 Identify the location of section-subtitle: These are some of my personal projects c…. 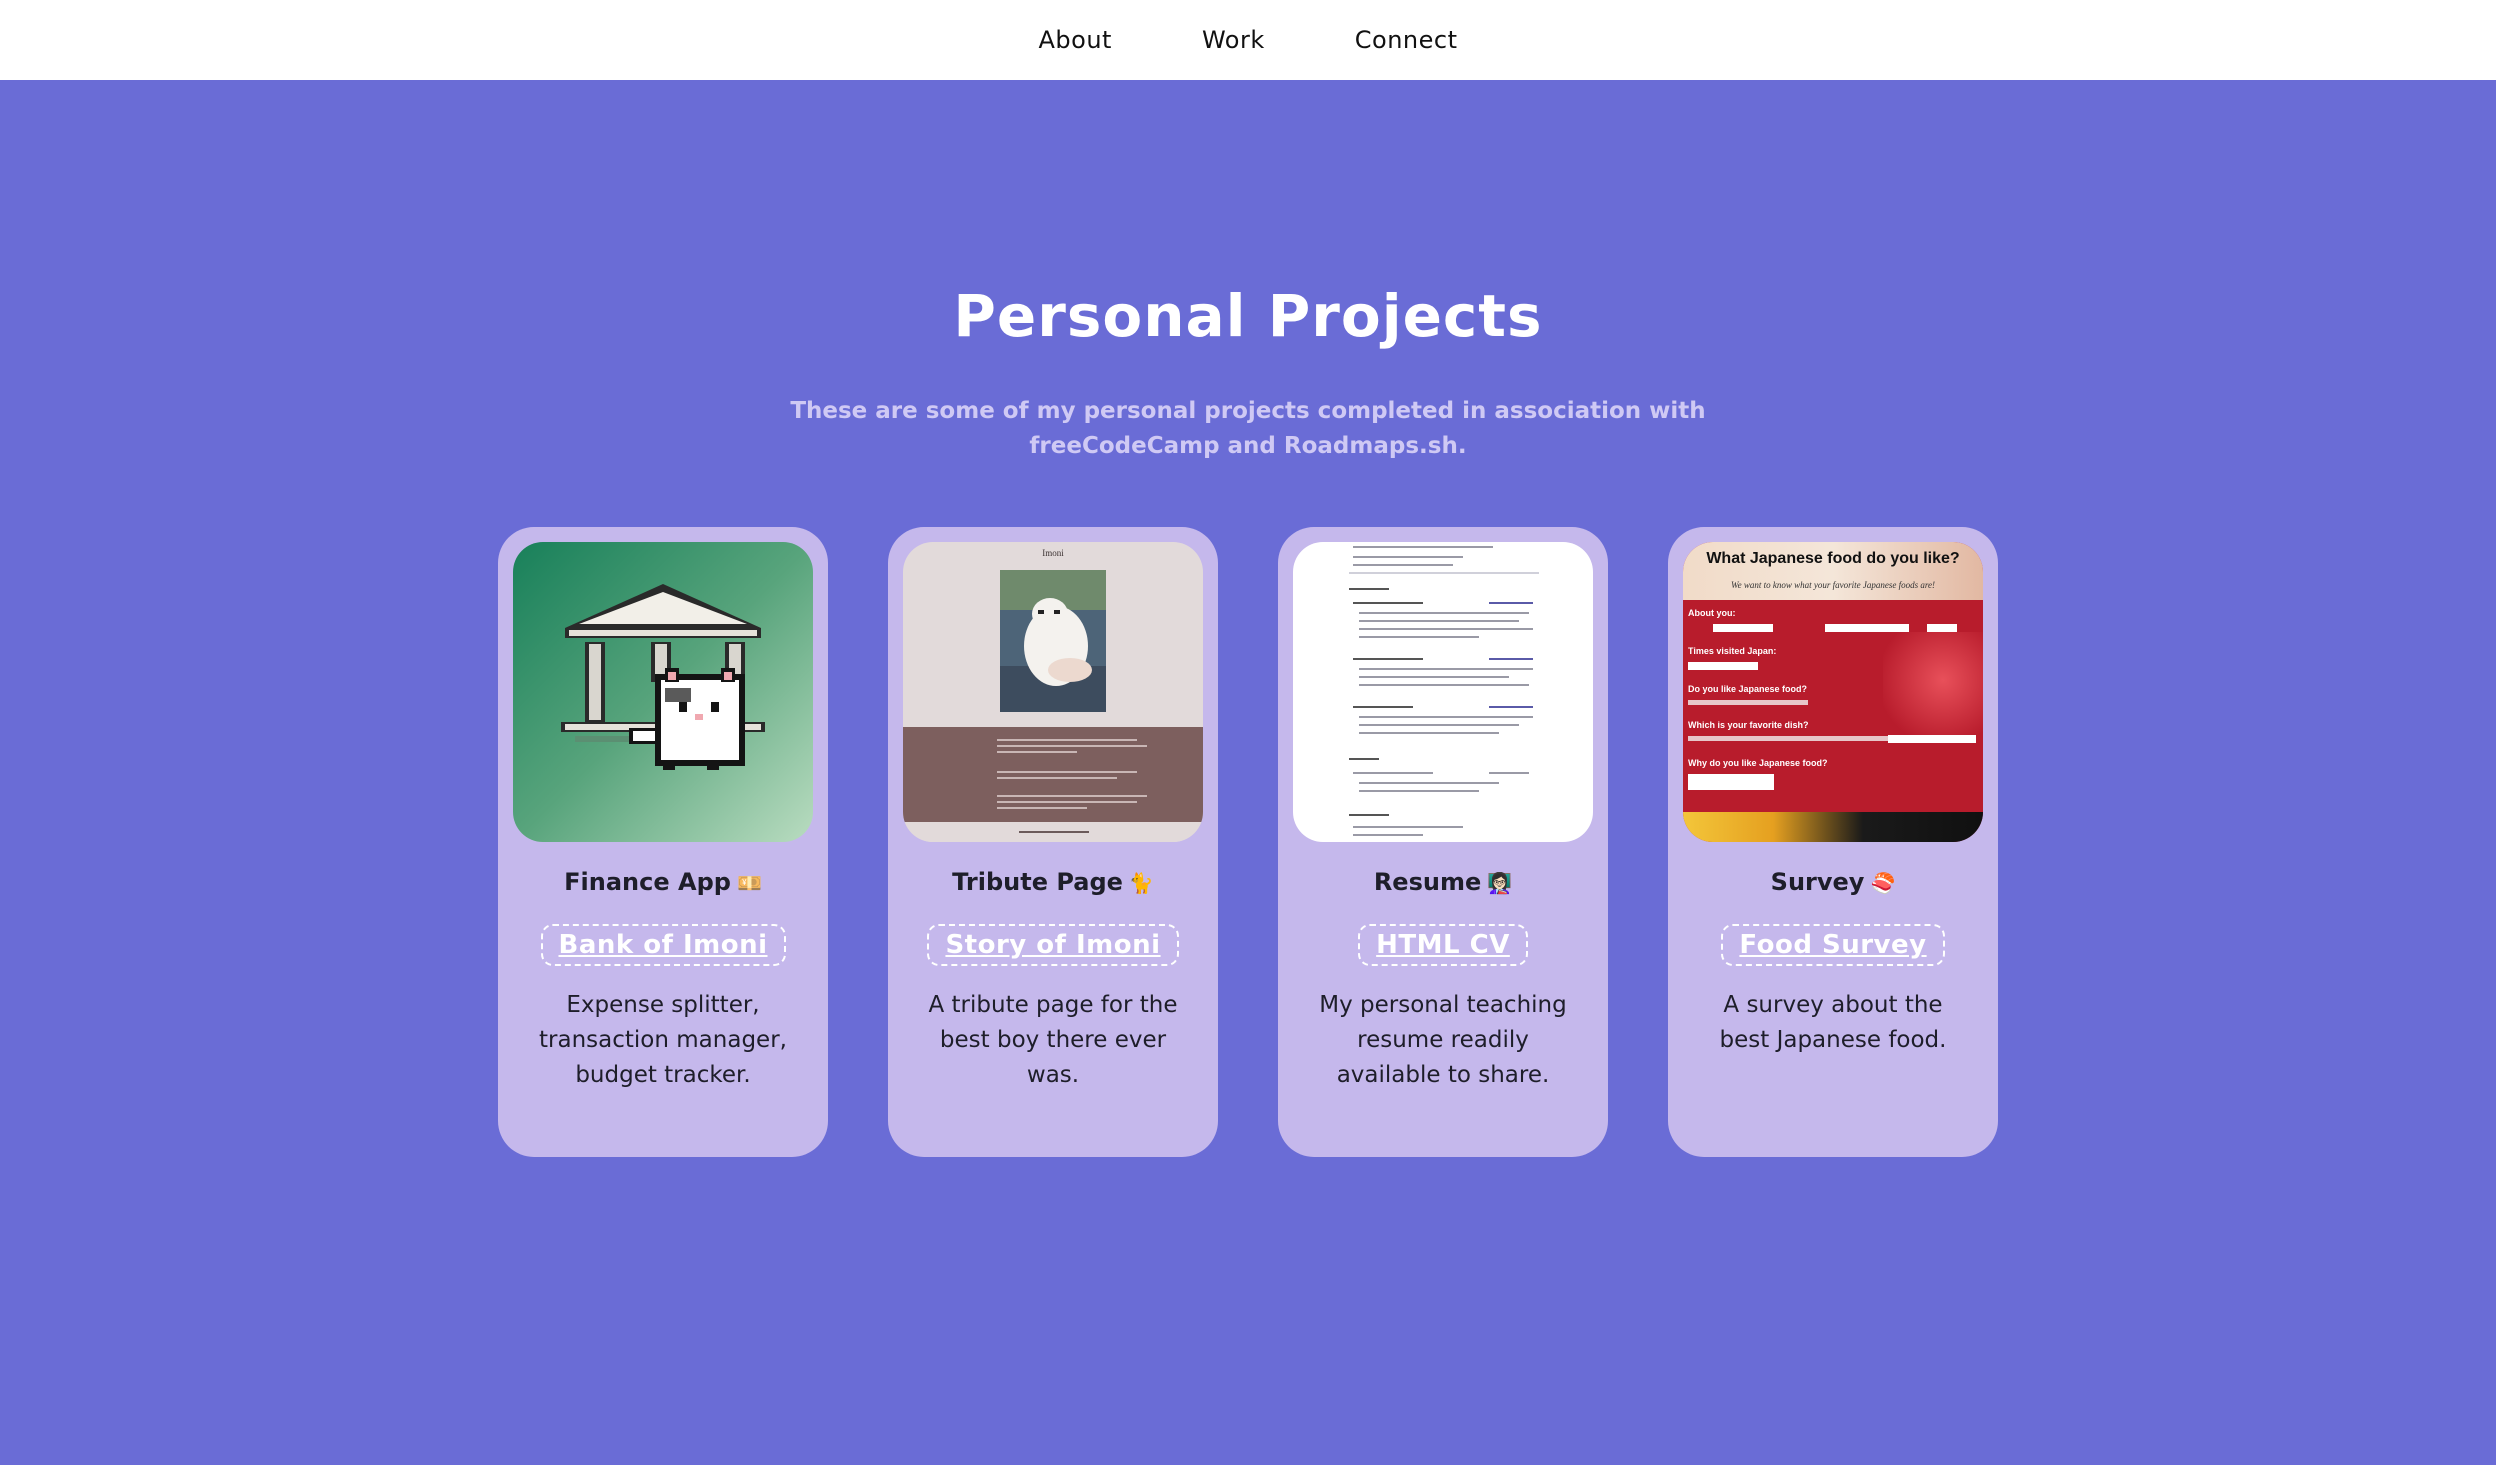
(1248, 428).